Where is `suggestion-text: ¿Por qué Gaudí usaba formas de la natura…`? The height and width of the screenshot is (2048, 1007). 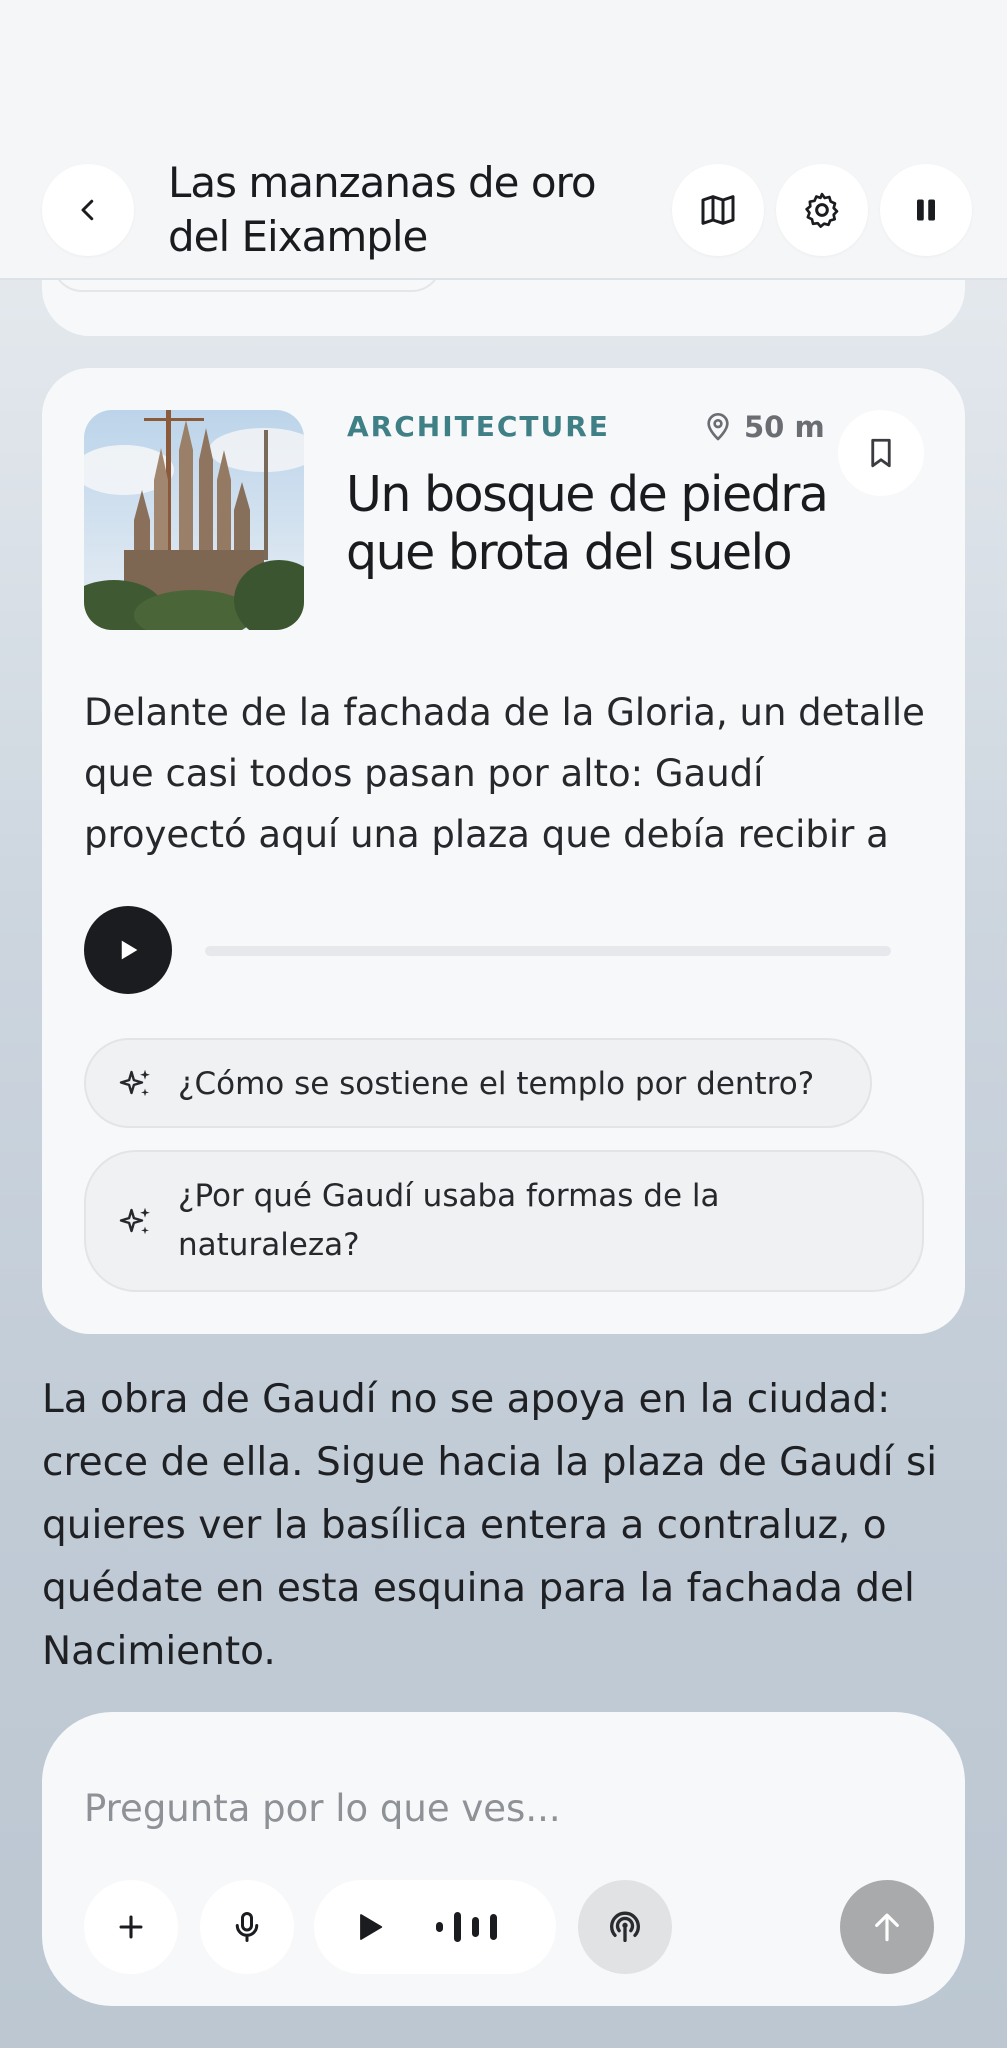
suggestion-text: ¿Por qué Gaudí usaba formas de la natura… is located at coordinates (449, 1220).